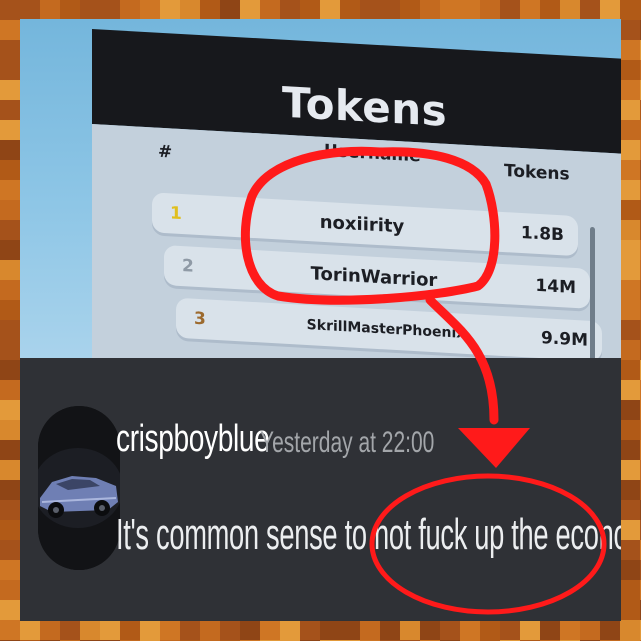 The height and width of the screenshot is (641, 641). I want to click on leaderboard-row: 1 noxiirity 1.8B, so click(365, 224).